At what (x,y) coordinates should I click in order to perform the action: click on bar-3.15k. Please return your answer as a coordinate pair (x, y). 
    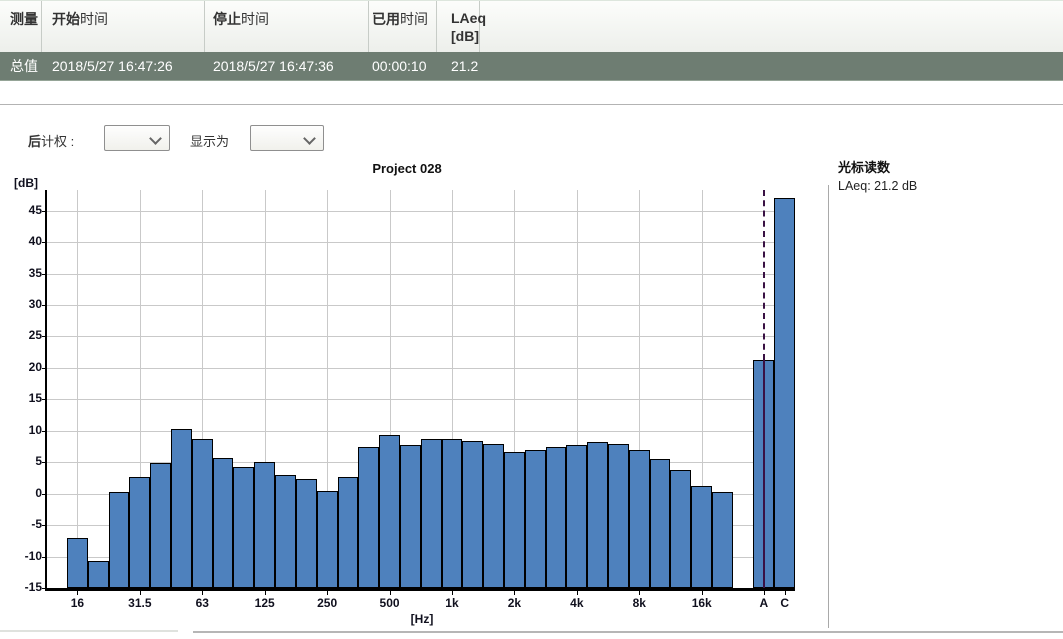
    Looking at the image, I should click on (556, 517).